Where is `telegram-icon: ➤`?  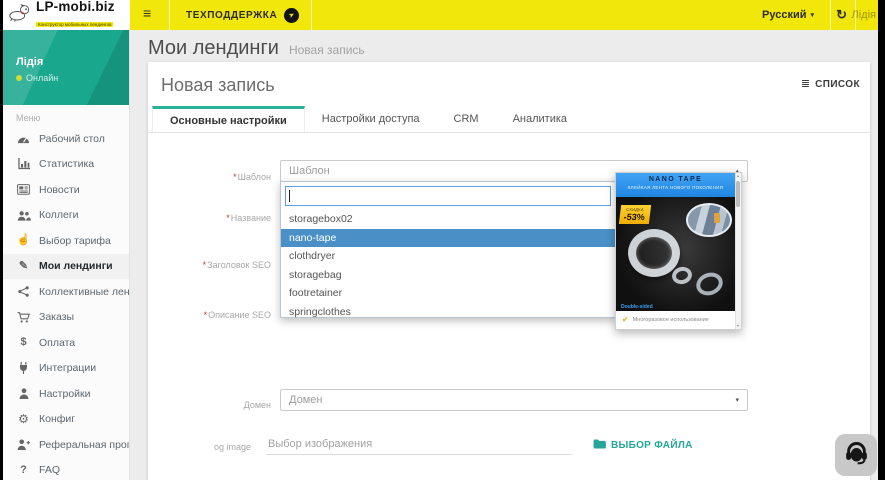 telegram-icon: ➤ is located at coordinates (292, 15).